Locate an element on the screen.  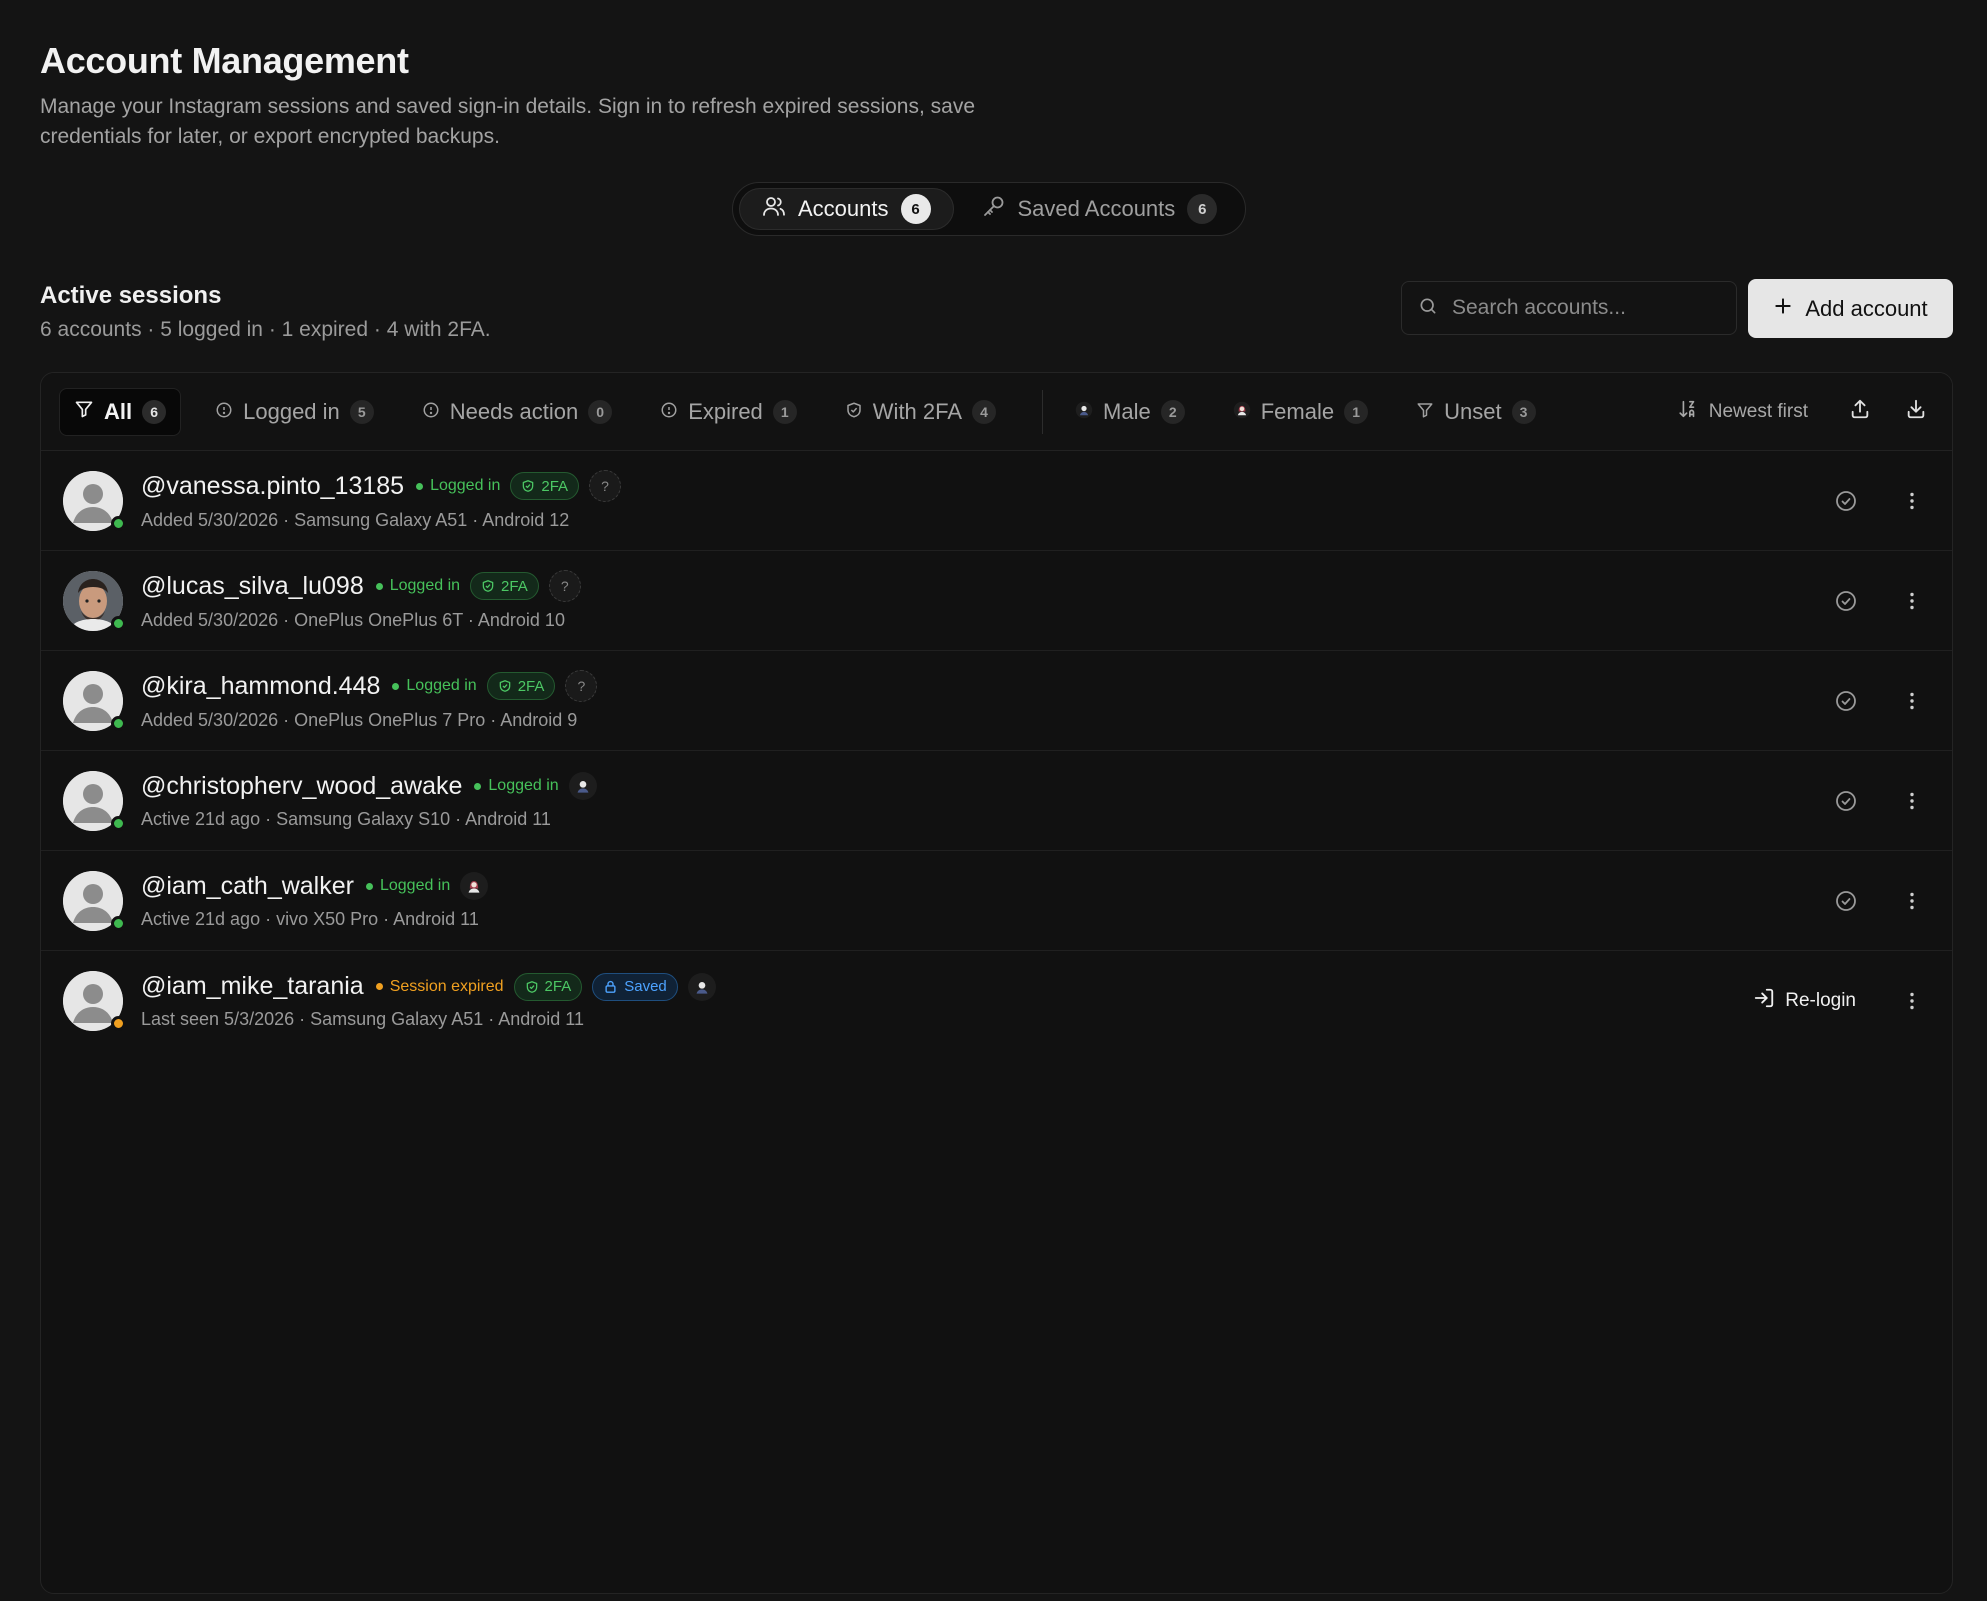
filter-unset: Unset 3 is located at coordinates (1475, 412).